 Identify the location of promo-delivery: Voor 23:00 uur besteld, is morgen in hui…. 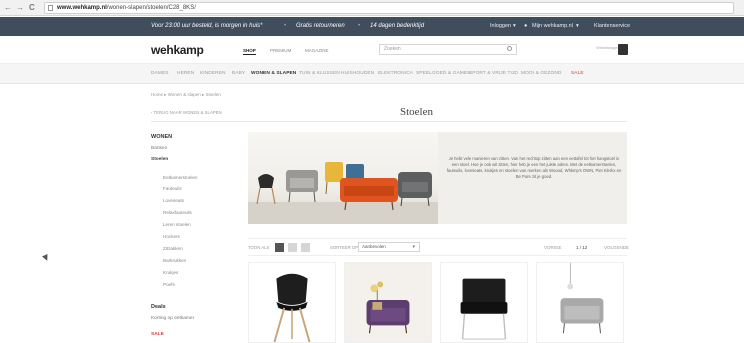
(207, 26).